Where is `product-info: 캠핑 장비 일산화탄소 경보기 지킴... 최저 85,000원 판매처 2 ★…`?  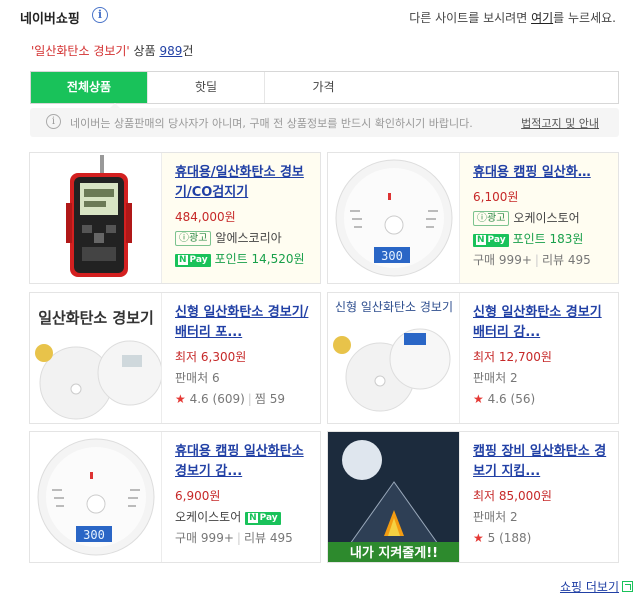
product-info: 캠핑 장비 일산화탄소 경보기 지킴... 최저 85,000원 판매처 2 ★… is located at coordinates (543, 494).